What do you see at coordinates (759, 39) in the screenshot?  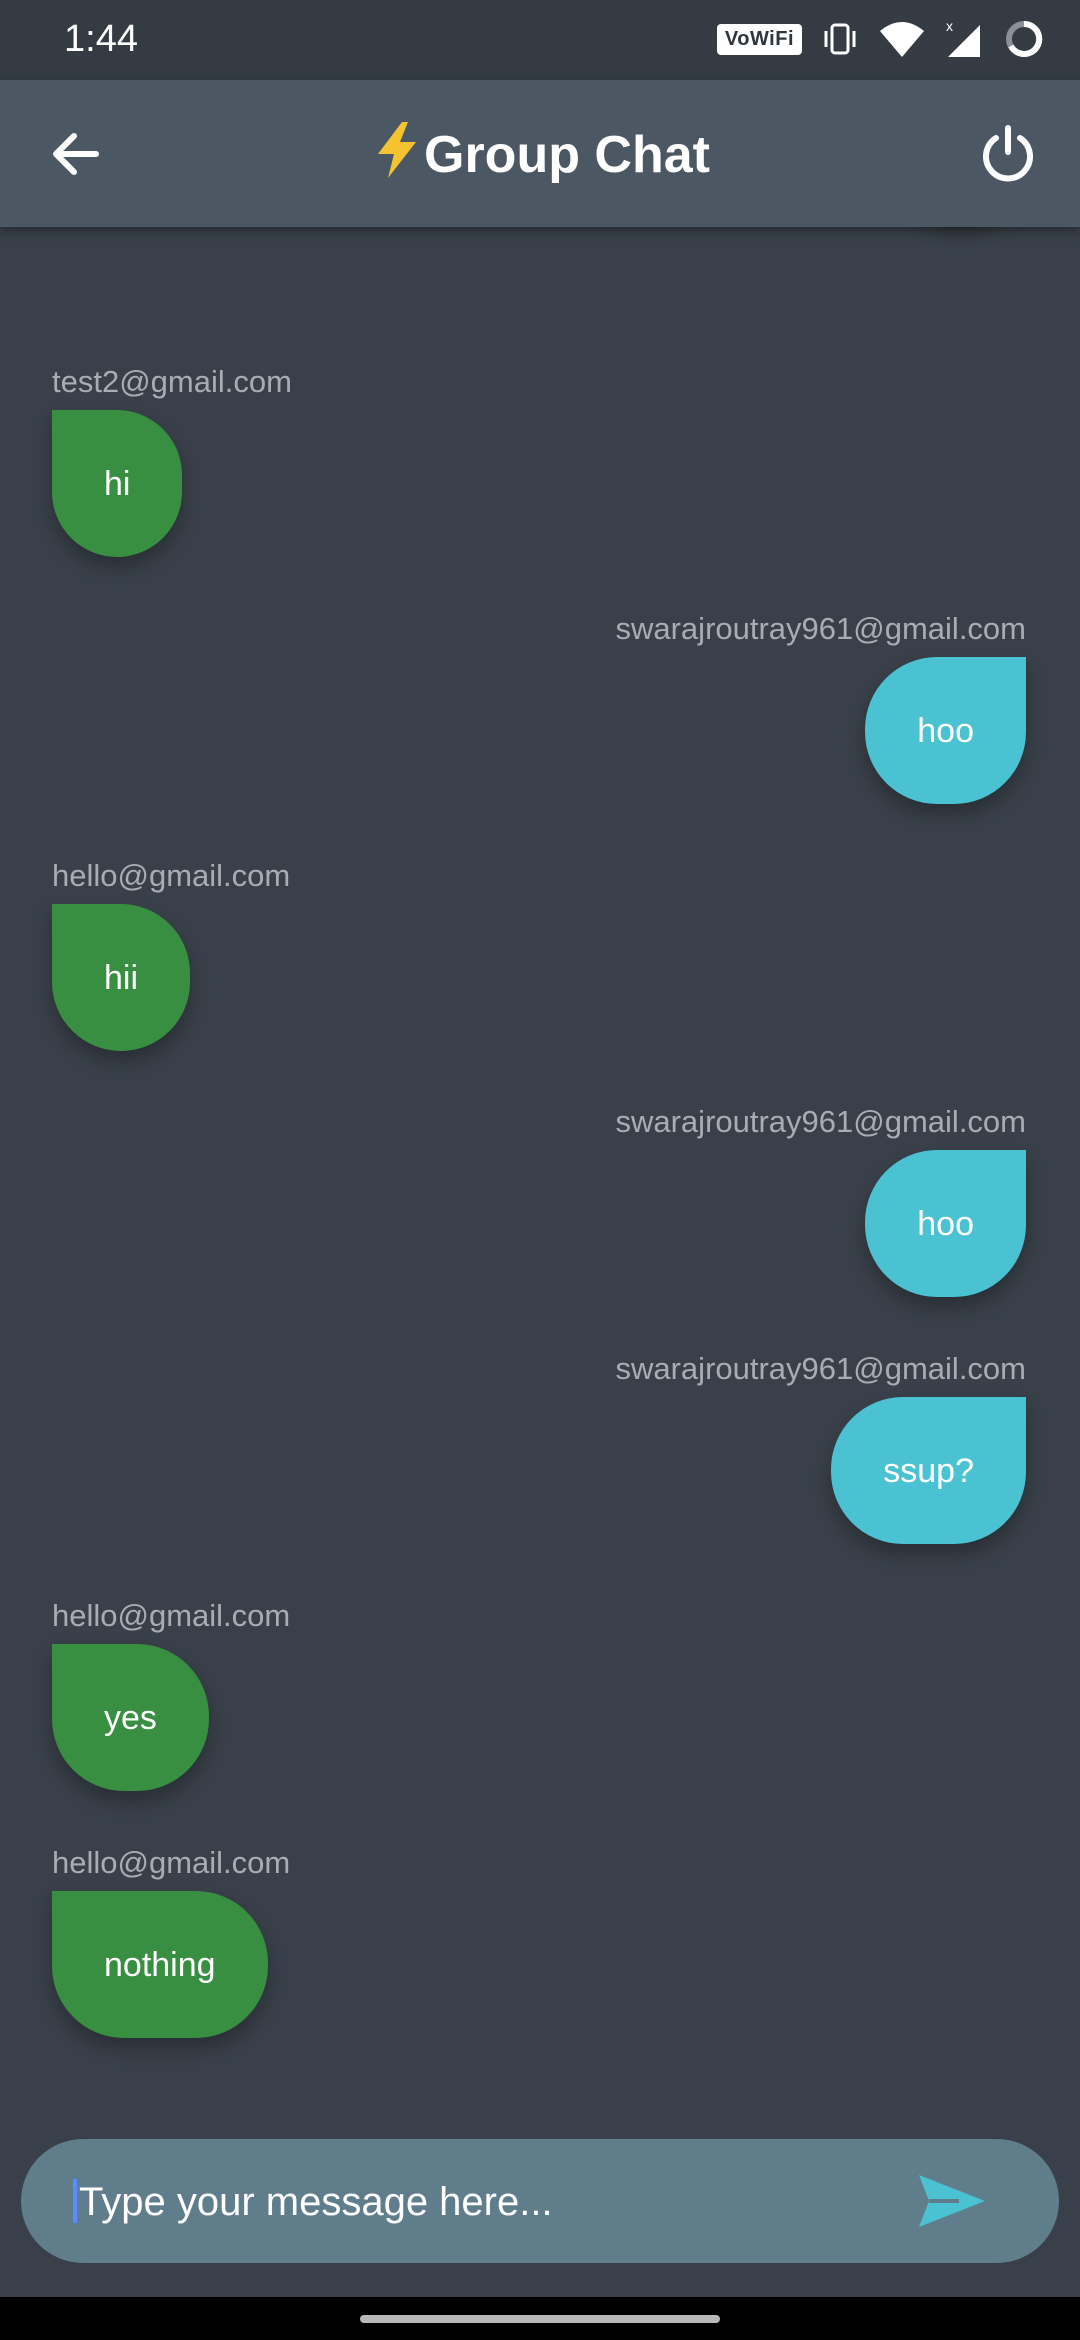 I see `vowifi-badge: VoWiFi` at bounding box center [759, 39].